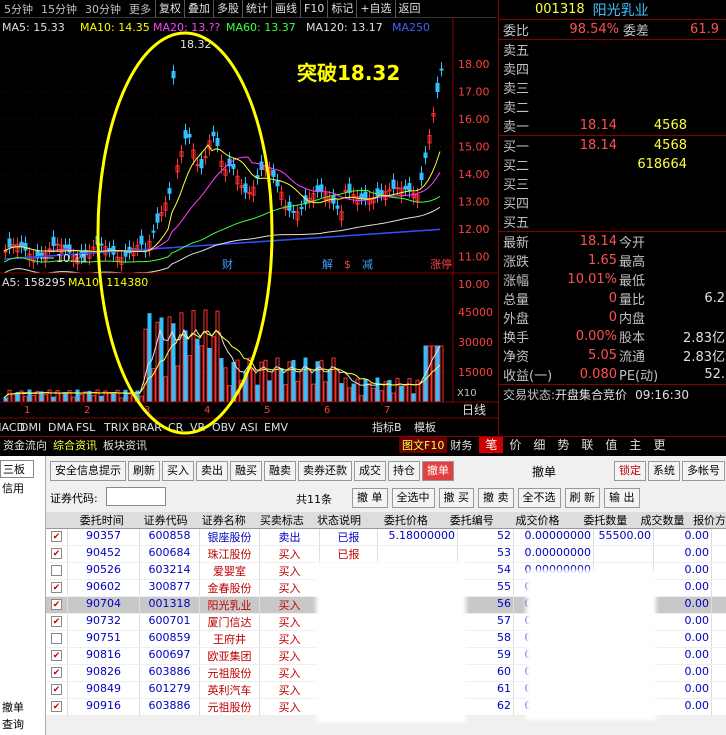  I want to click on tab-related: 联, so click(587, 445).